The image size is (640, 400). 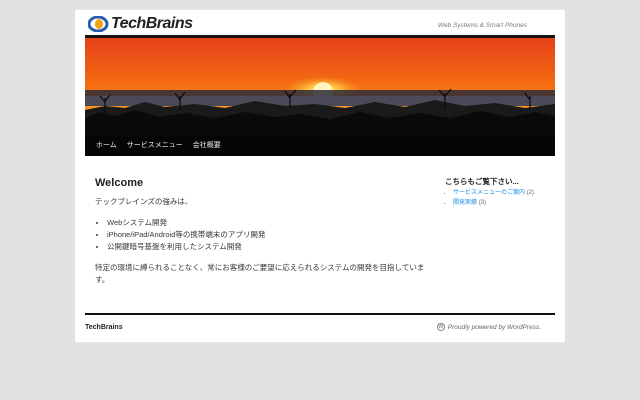 I want to click on category-count: (2), so click(x=530, y=193).